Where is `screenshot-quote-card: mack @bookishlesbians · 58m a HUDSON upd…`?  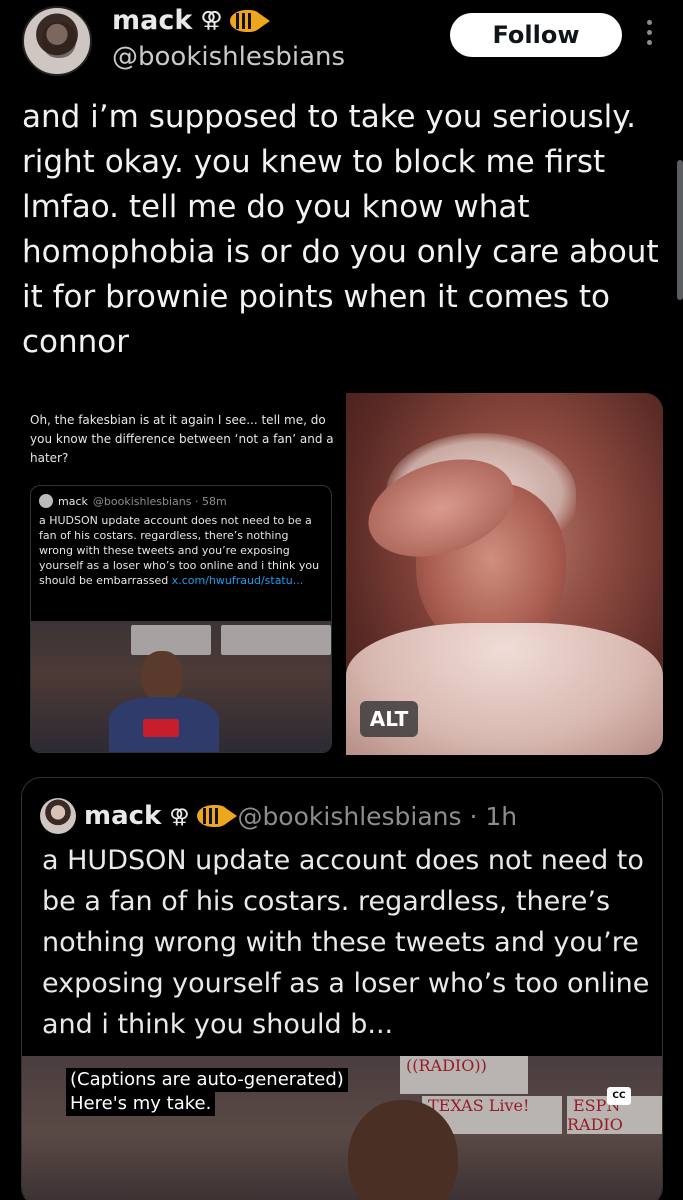 screenshot-quote-card: mack @bookishlesbians · 58m a HUDSON upd… is located at coordinates (181, 619).